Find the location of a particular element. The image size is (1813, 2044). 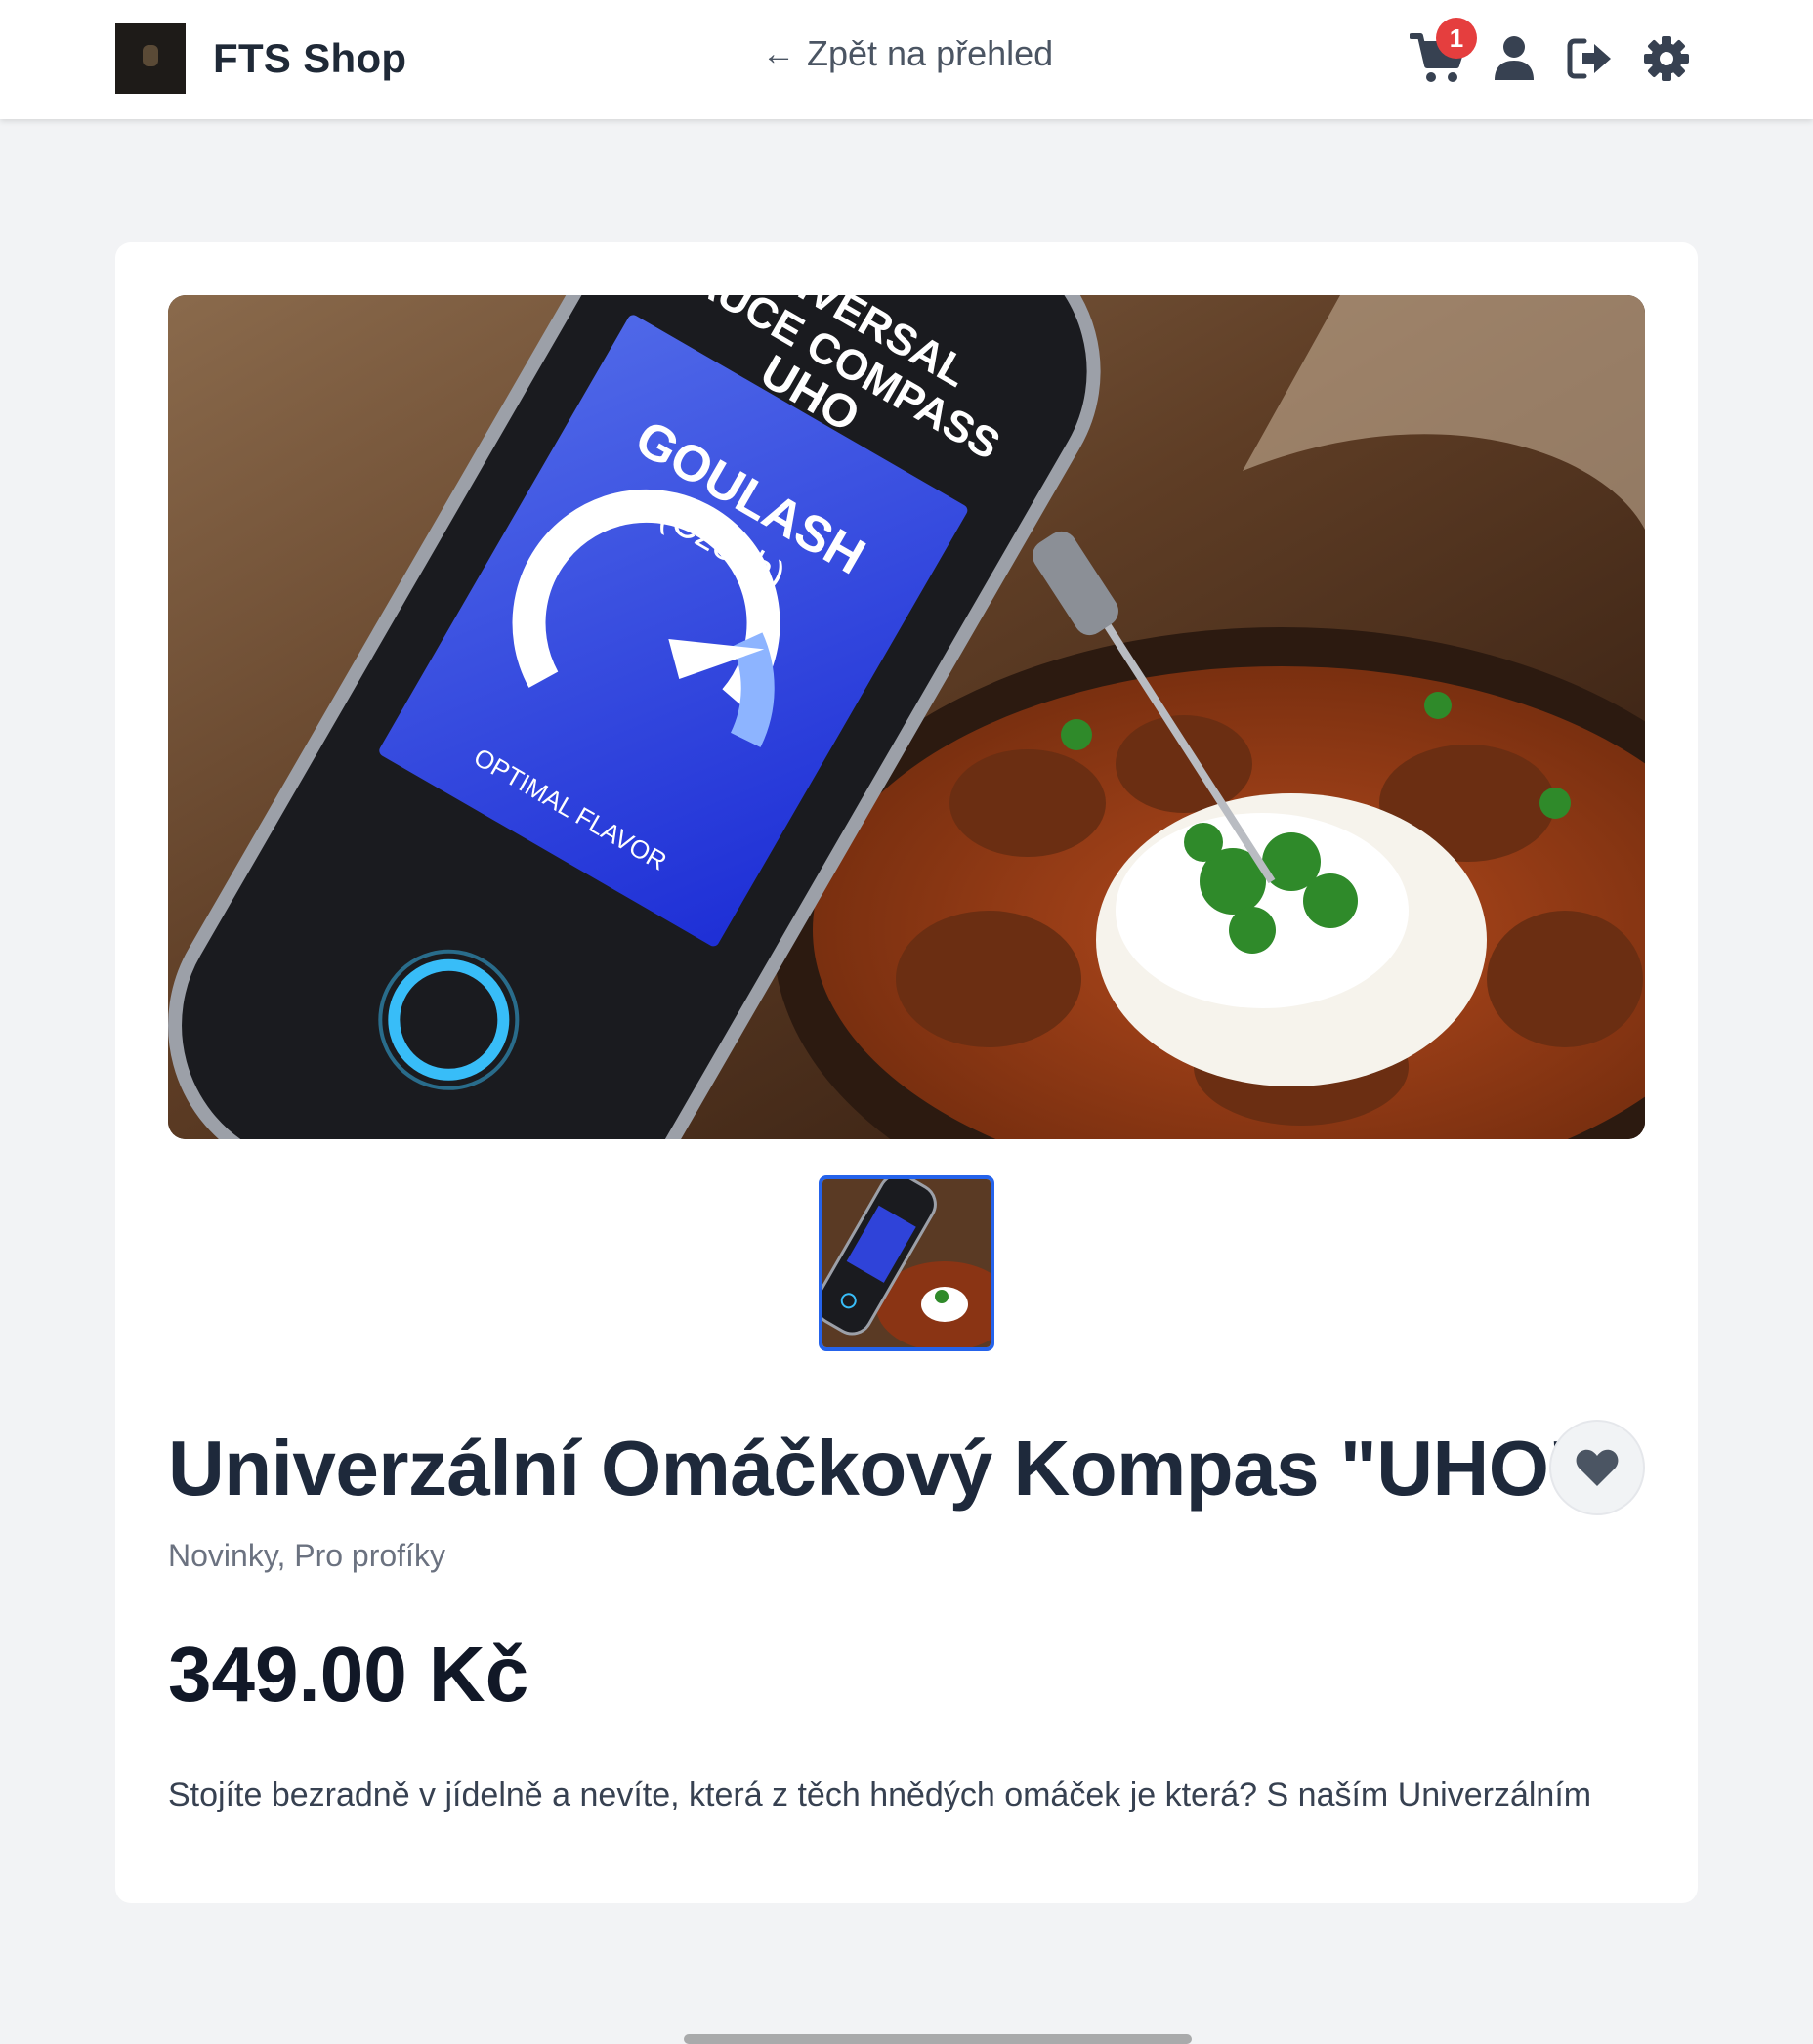

back-to-overview-link: ← Zpět na přehled is located at coordinates (907, 53).